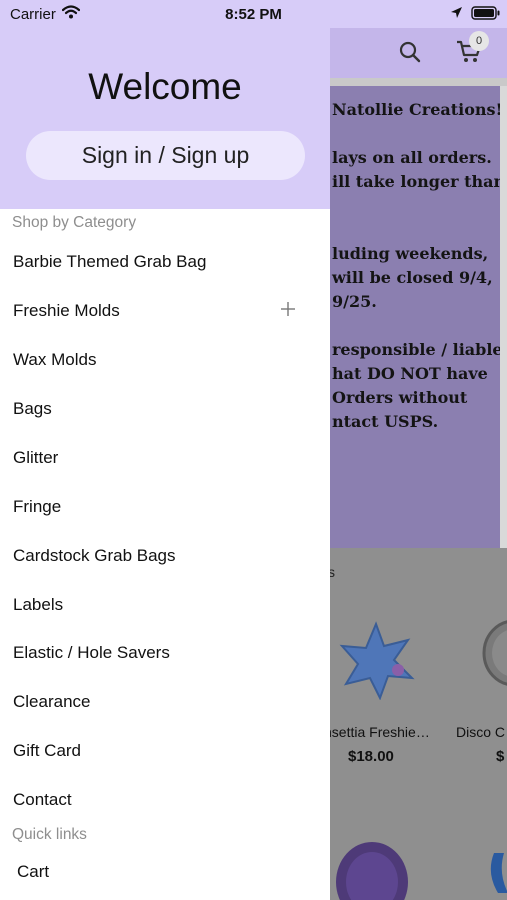  Describe the element at coordinates (354, 301) in the screenshot. I see `banner-line: 9/25.` at that location.